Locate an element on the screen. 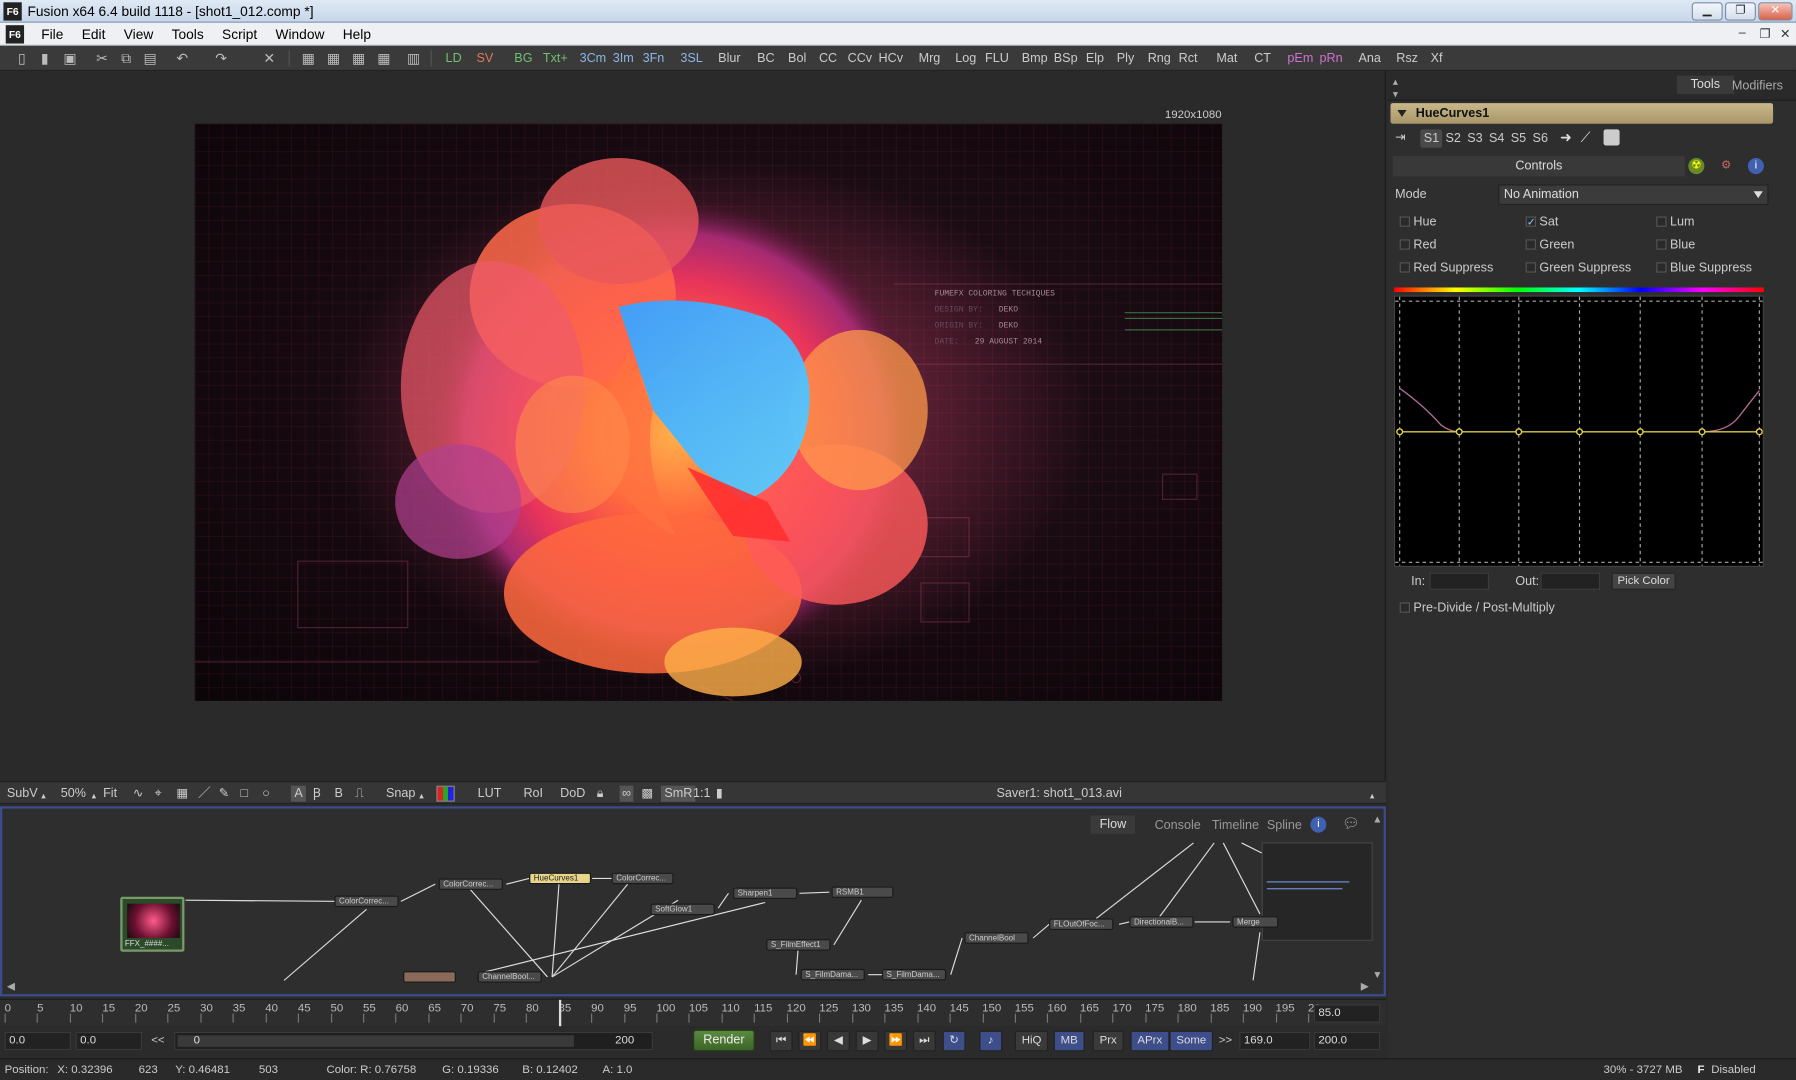 This screenshot has width=1796, height=1080. text-icon: A is located at coordinates (298, 793).